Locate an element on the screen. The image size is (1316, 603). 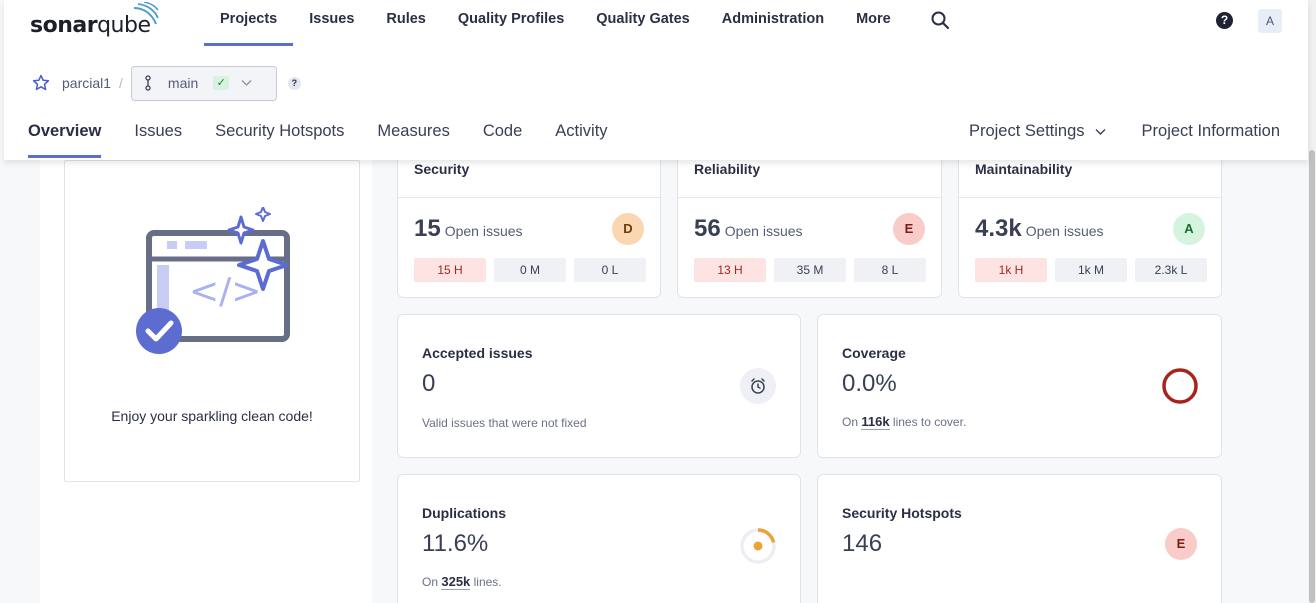
nav-quality-profiles: Quality Profiles is located at coordinates (511, 23).